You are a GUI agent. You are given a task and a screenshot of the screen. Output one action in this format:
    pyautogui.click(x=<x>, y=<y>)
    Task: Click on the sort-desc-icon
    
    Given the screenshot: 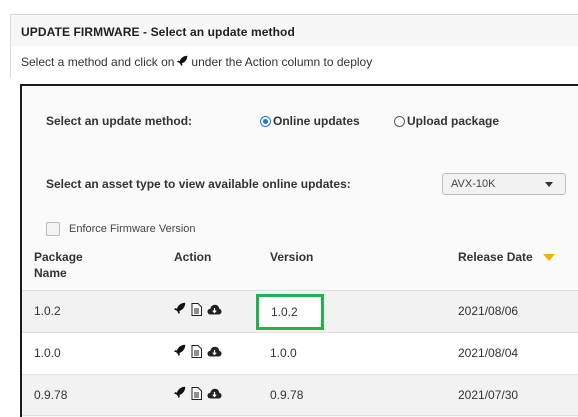 What is the action you would take?
    pyautogui.click(x=548, y=257)
    